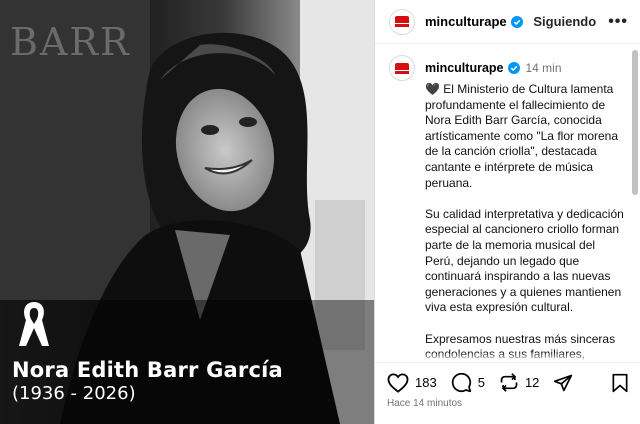 The height and width of the screenshot is (424, 640). I want to click on save-button, so click(620, 383).